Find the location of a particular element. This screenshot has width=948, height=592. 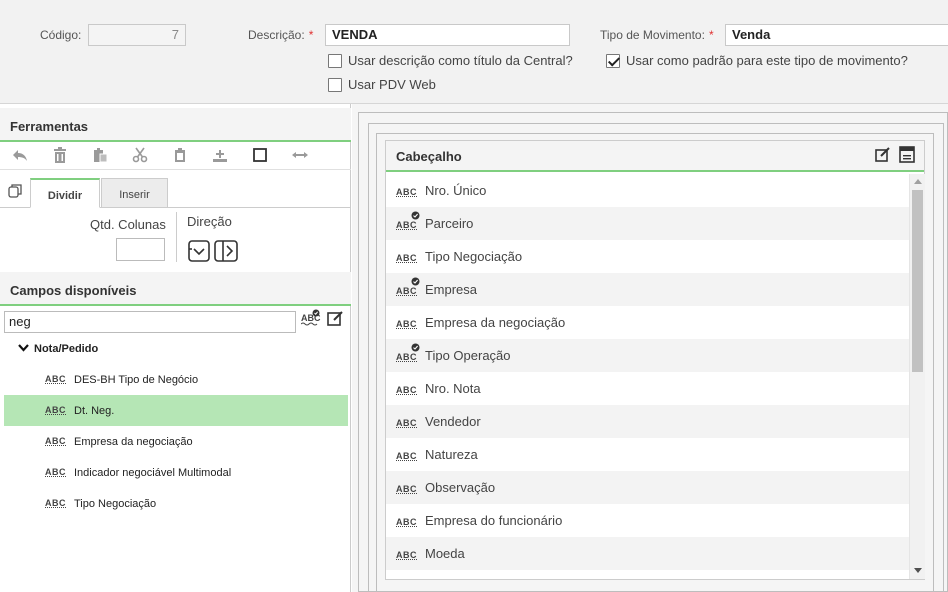

expand-horizontal-icon is located at coordinates (300, 155).